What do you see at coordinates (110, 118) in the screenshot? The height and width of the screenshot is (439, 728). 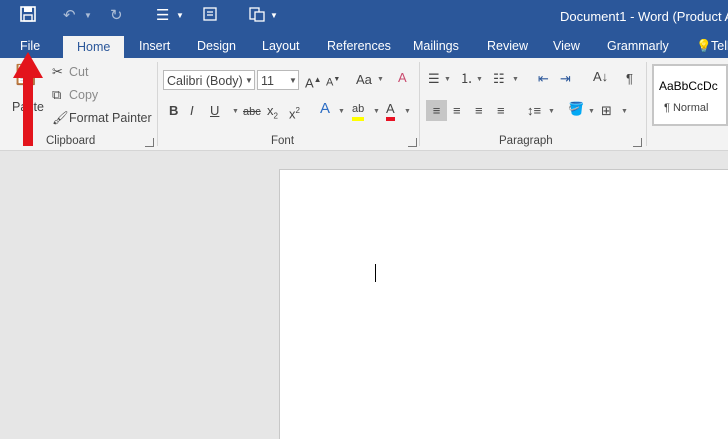 I see `format-painter-button: Format Painter` at bounding box center [110, 118].